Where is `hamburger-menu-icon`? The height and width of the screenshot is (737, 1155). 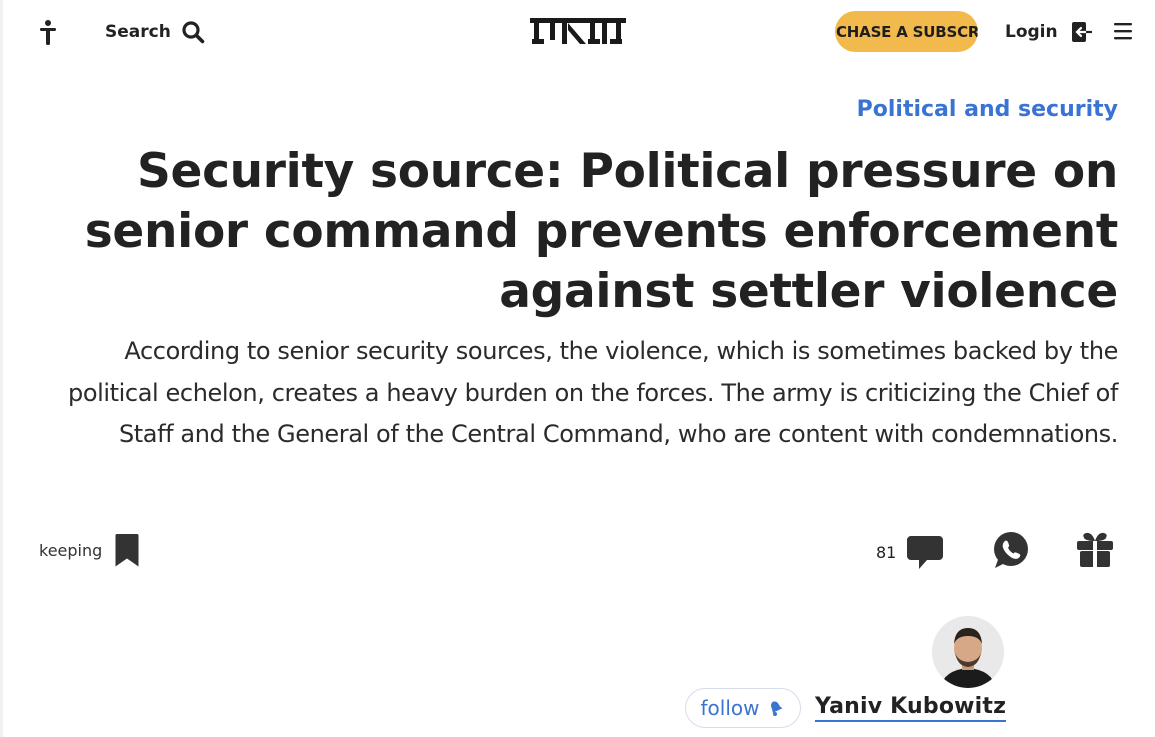
hamburger-menu-icon is located at coordinates (1123, 31).